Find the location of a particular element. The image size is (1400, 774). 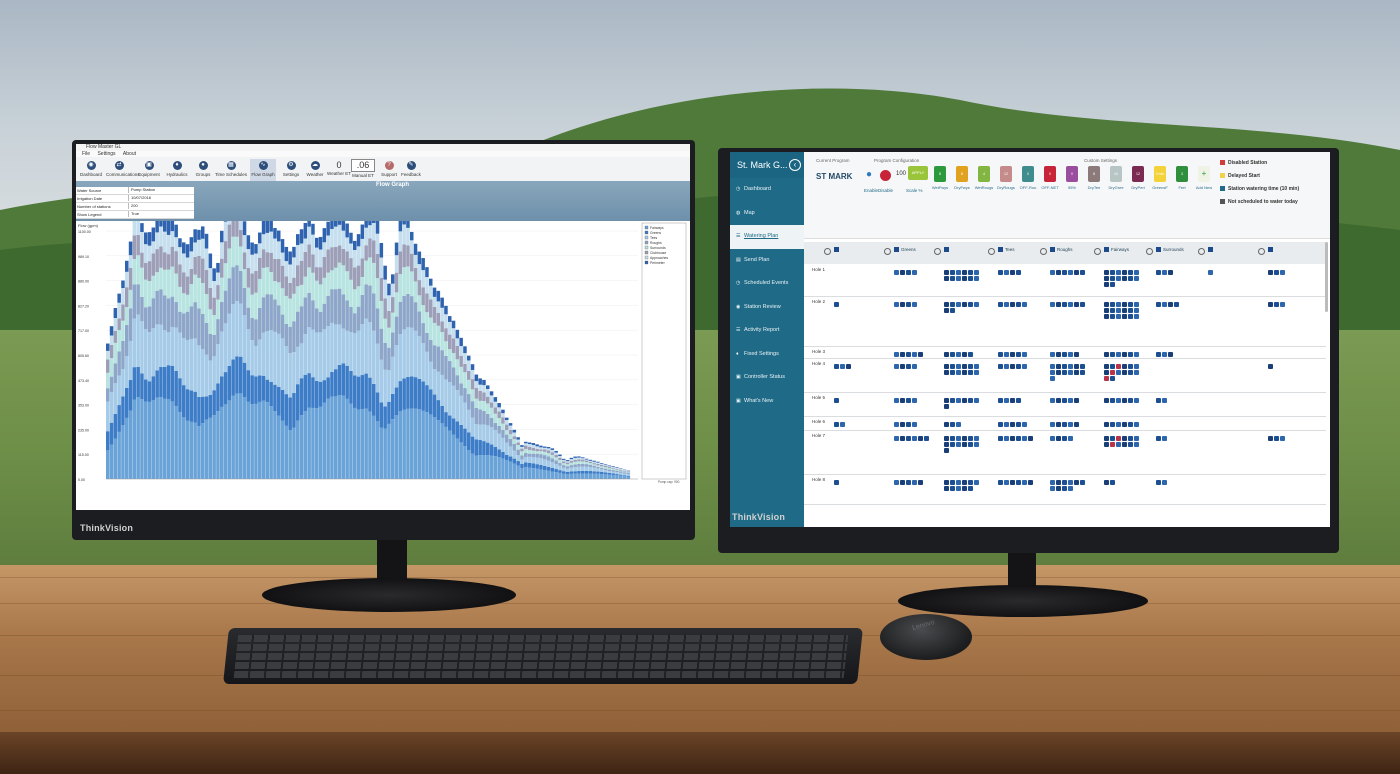

toolbar-communications-button: ⇄ Communications is located at coordinates (123, 170).